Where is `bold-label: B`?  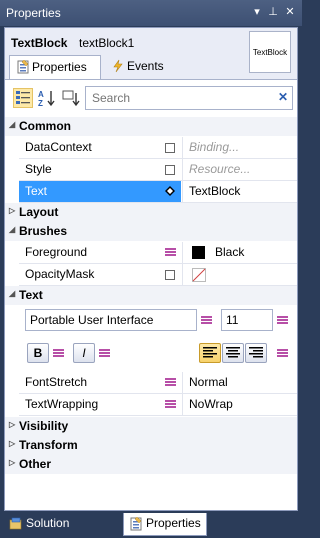
bold-label: B is located at coordinates (38, 353).